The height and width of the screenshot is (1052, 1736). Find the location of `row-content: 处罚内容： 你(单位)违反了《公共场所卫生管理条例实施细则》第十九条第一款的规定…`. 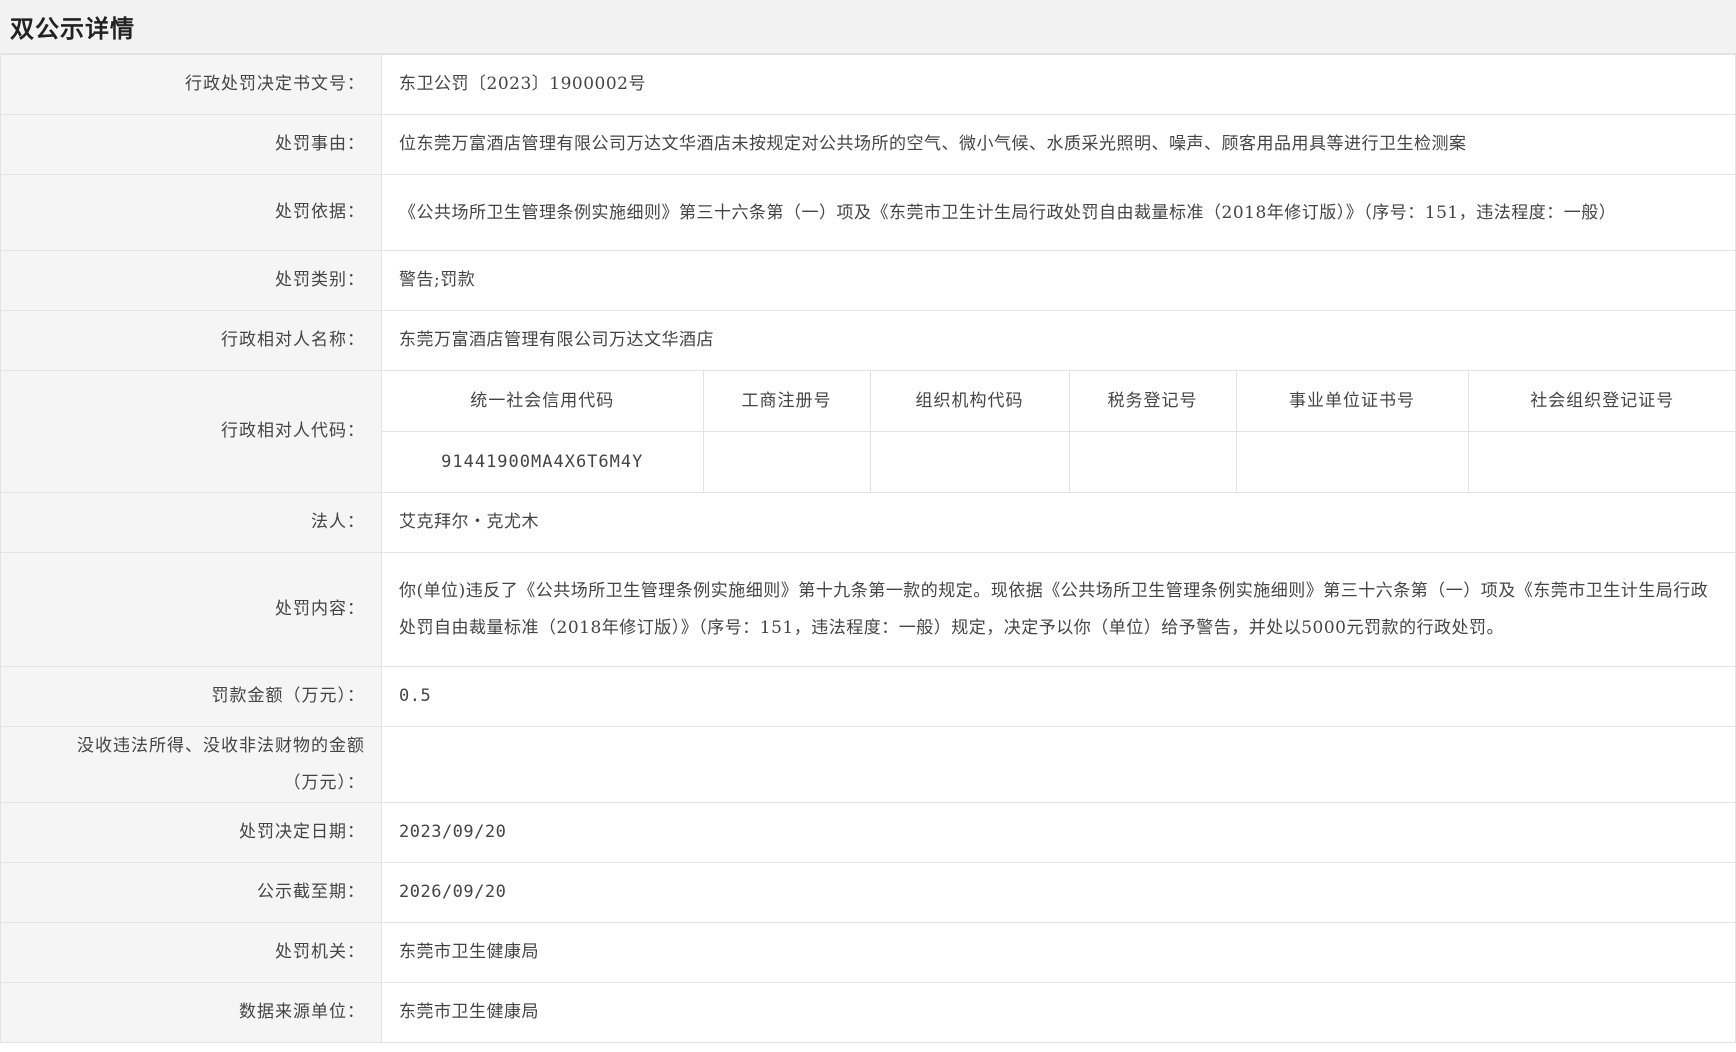

row-content: 处罚内容： 你(单位)违反了《公共场所卫生管理条例实施细则》第十九条第一款的规定… is located at coordinates (868, 609).